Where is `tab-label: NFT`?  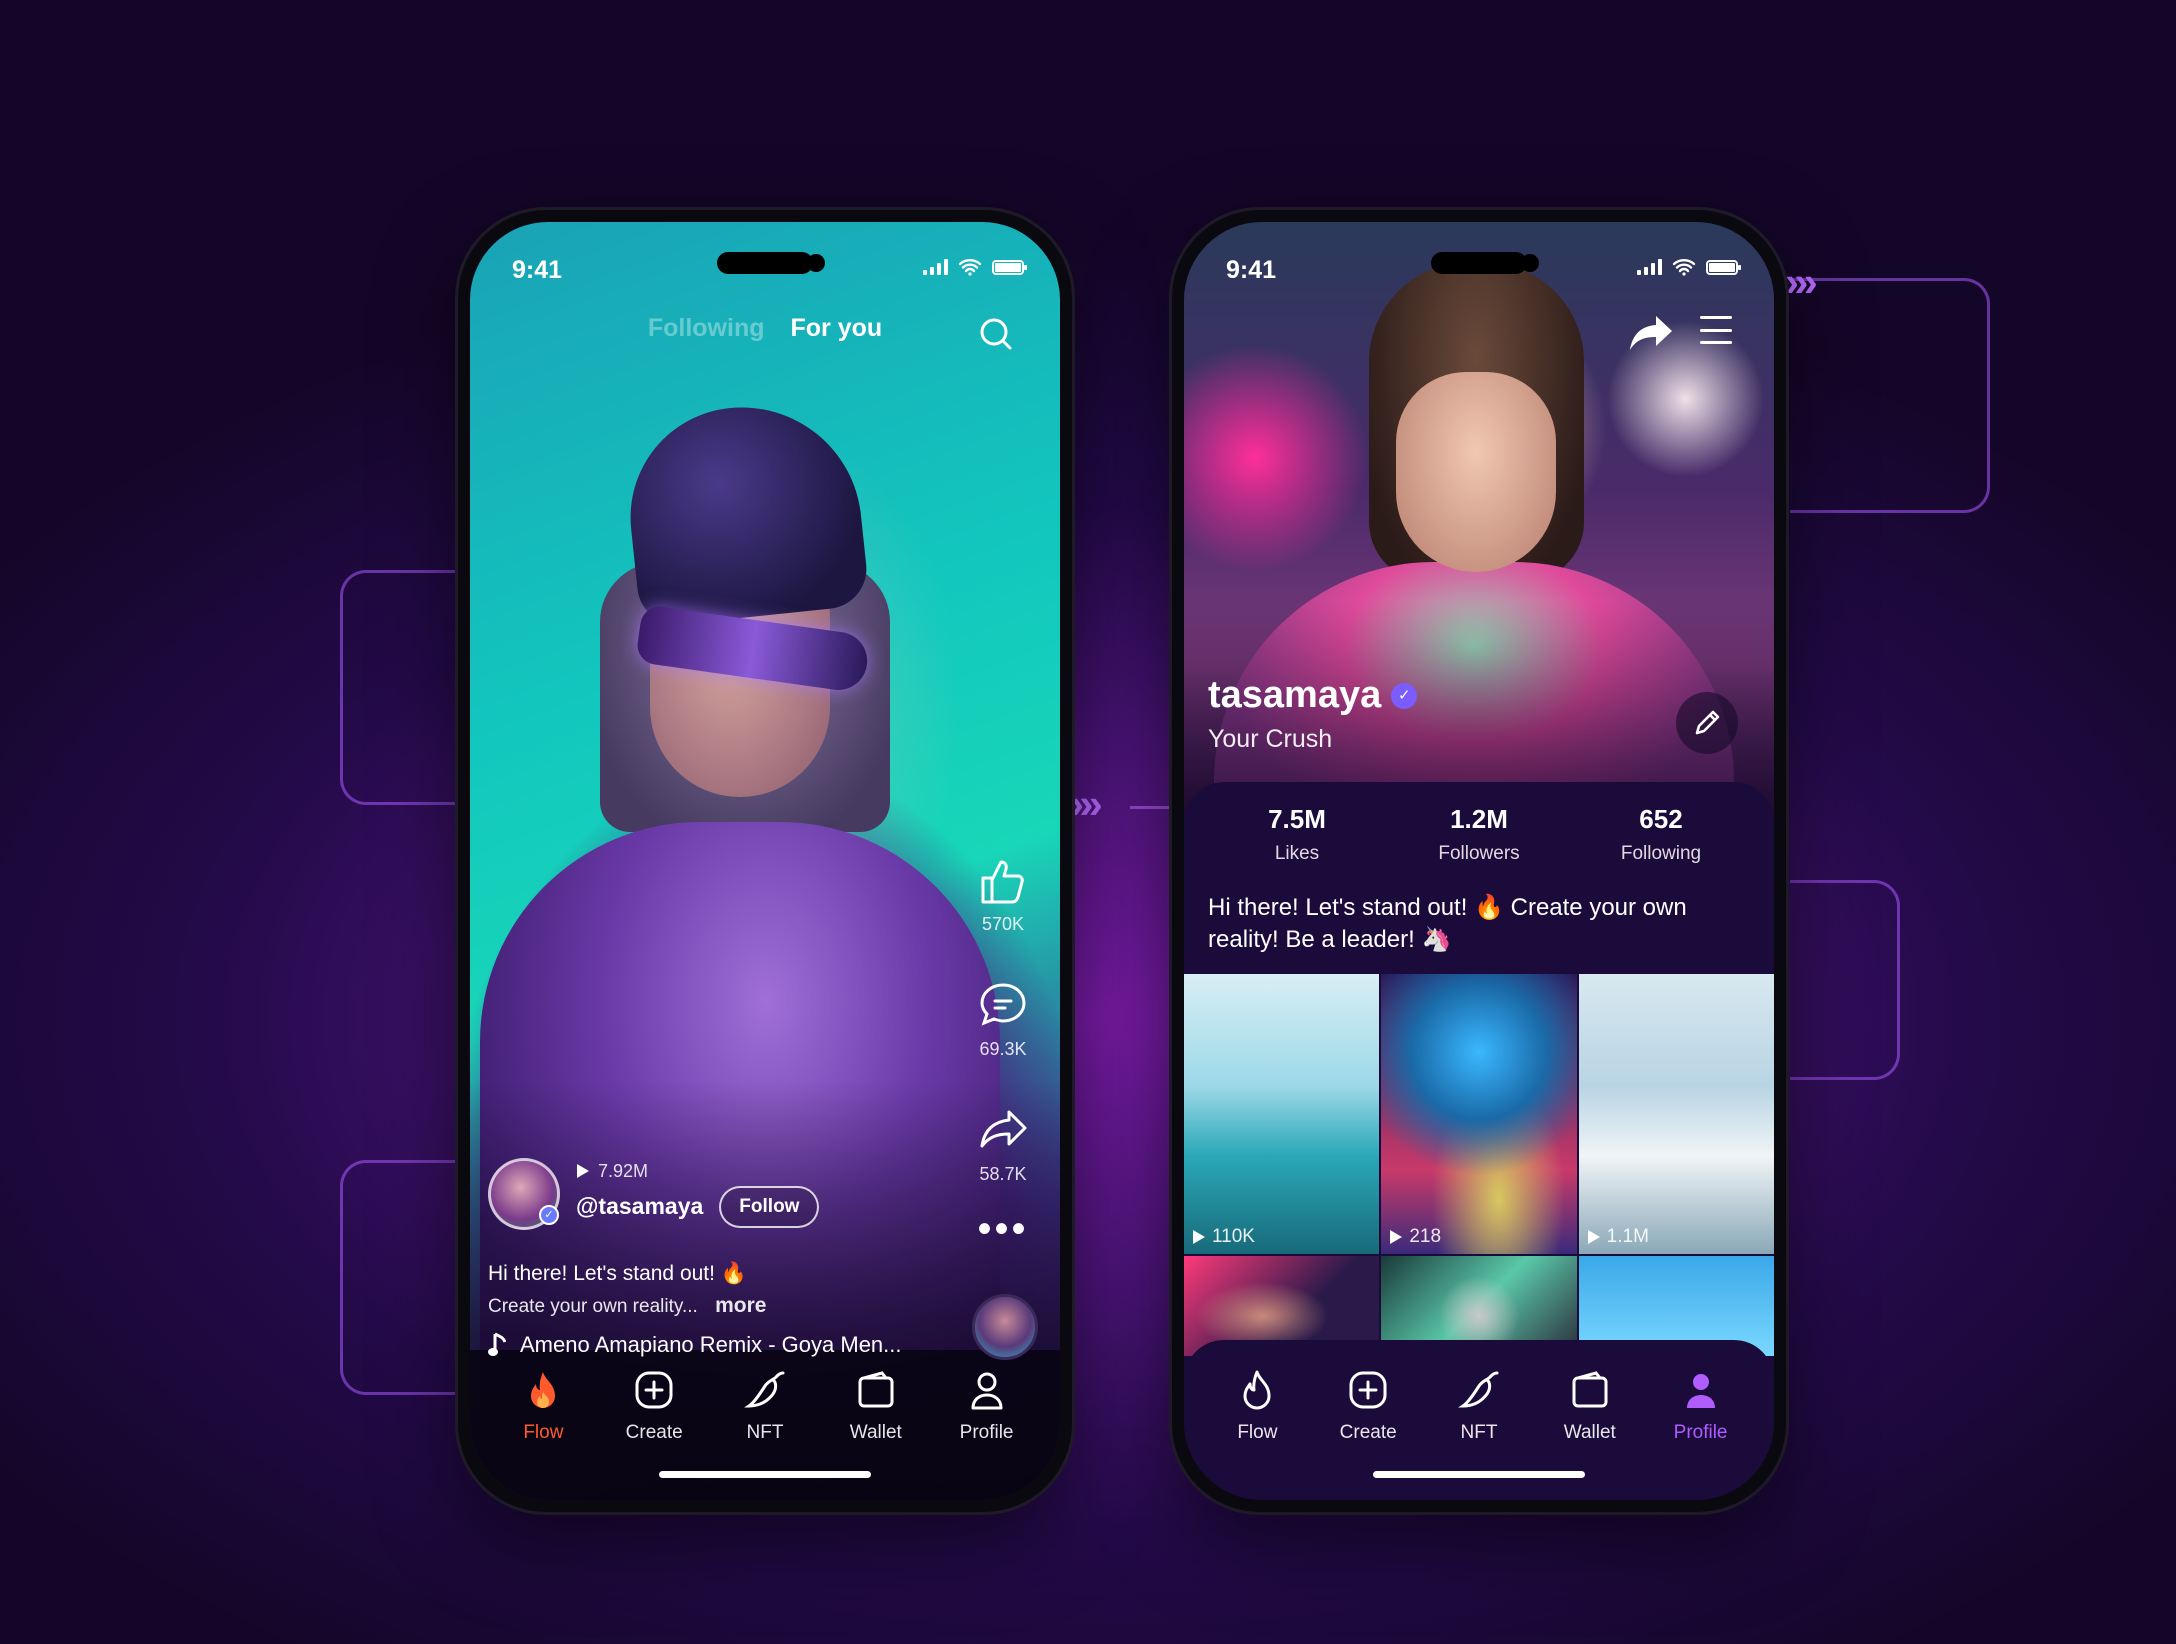
tab-label: NFT is located at coordinates (765, 1432).